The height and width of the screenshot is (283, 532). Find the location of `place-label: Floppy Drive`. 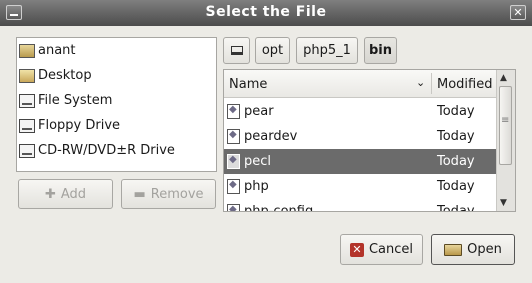

place-label: Floppy Drive is located at coordinates (79, 125).